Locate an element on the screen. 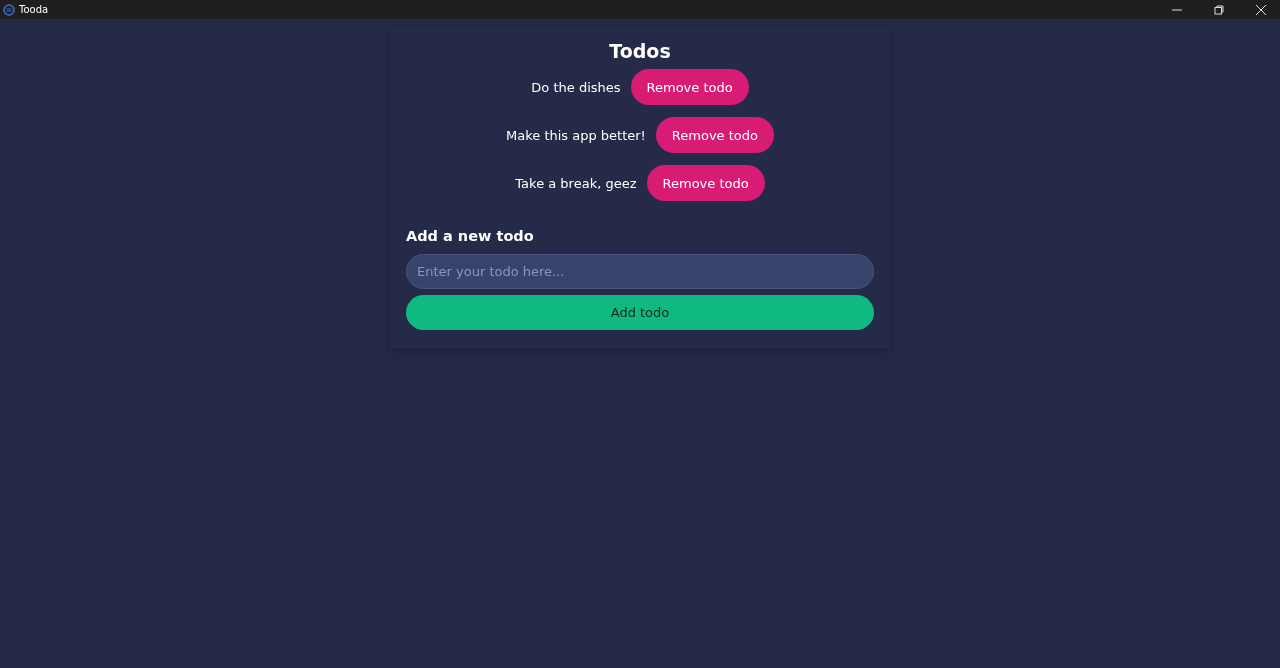  form-heading: Add a new todo is located at coordinates (470, 236).